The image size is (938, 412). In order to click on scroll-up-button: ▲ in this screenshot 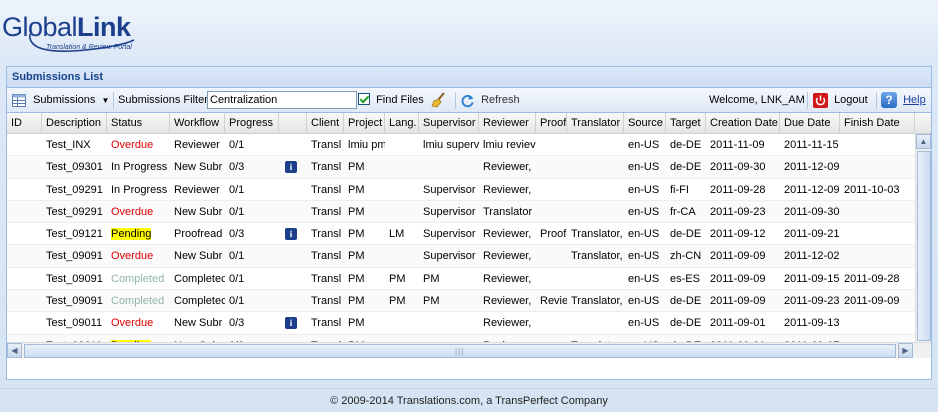, I will do `click(923, 141)`.